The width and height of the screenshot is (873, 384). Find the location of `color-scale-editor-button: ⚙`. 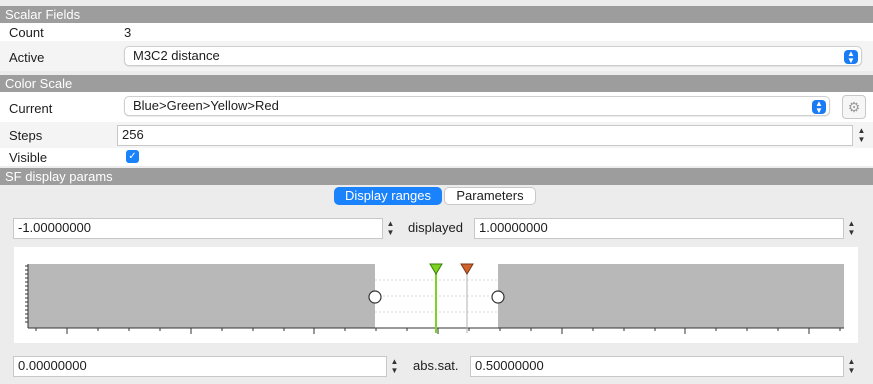

color-scale-editor-button: ⚙ is located at coordinates (854, 107).